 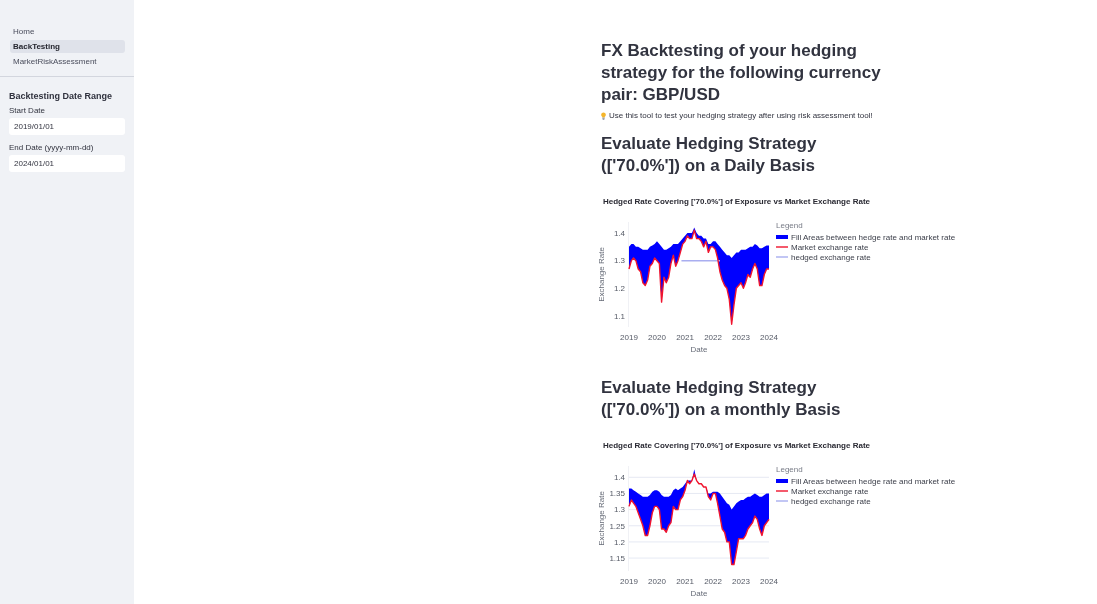 What do you see at coordinates (67, 61) in the screenshot?
I see `nav-link: MarketRiskAssessment` at bounding box center [67, 61].